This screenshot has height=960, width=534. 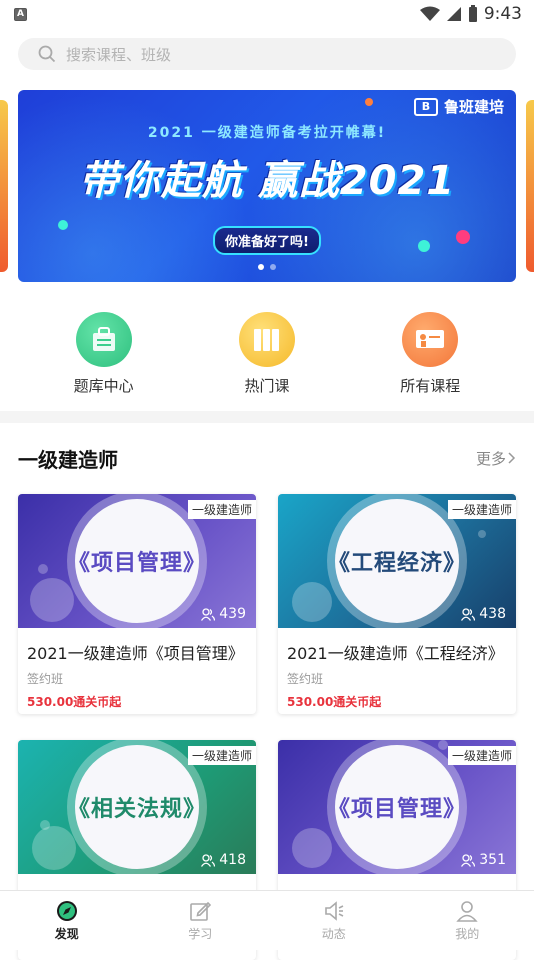 I want to click on section-title: 一级建造师, so click(x=68, y=458).